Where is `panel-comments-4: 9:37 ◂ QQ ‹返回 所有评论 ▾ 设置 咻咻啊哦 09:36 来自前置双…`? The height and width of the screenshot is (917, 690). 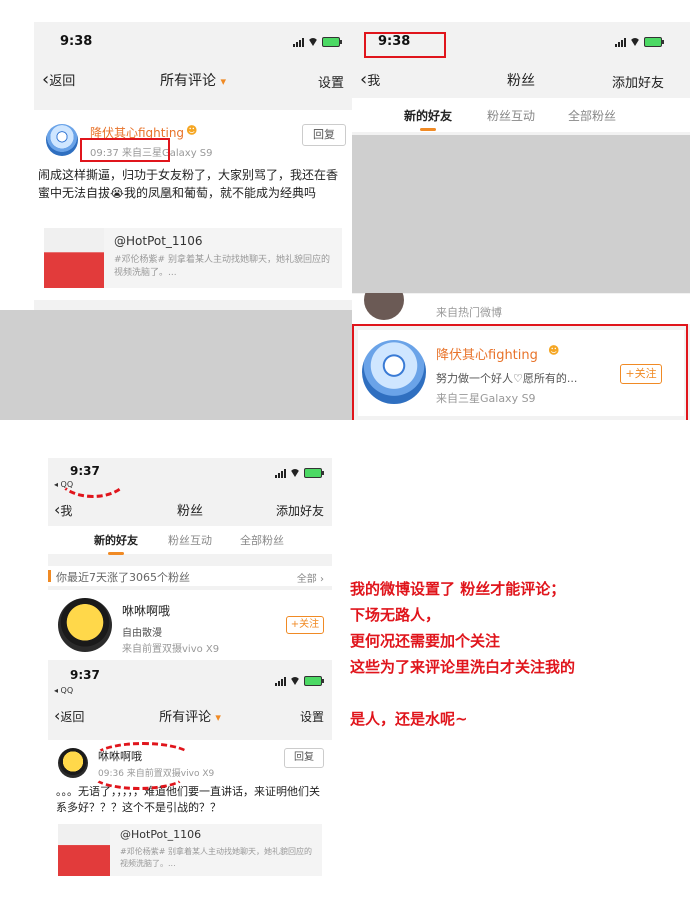 panel-comments-4: 9:37 ◂ QQ ‹返回 所有评论 ▾ 设置 咻咻啊哦 09:36 来自前置双… is located at coordinates (190, 770).